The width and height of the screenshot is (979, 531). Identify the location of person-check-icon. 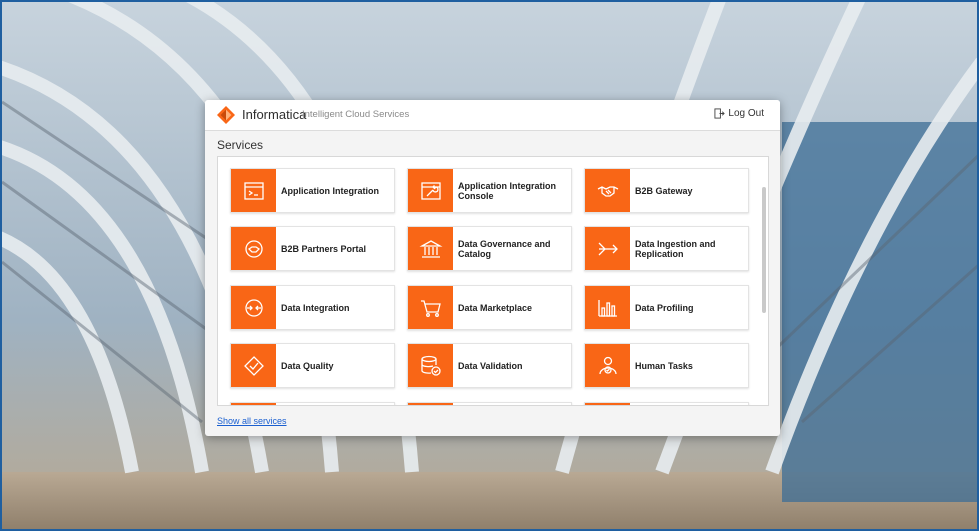
(607, 365).